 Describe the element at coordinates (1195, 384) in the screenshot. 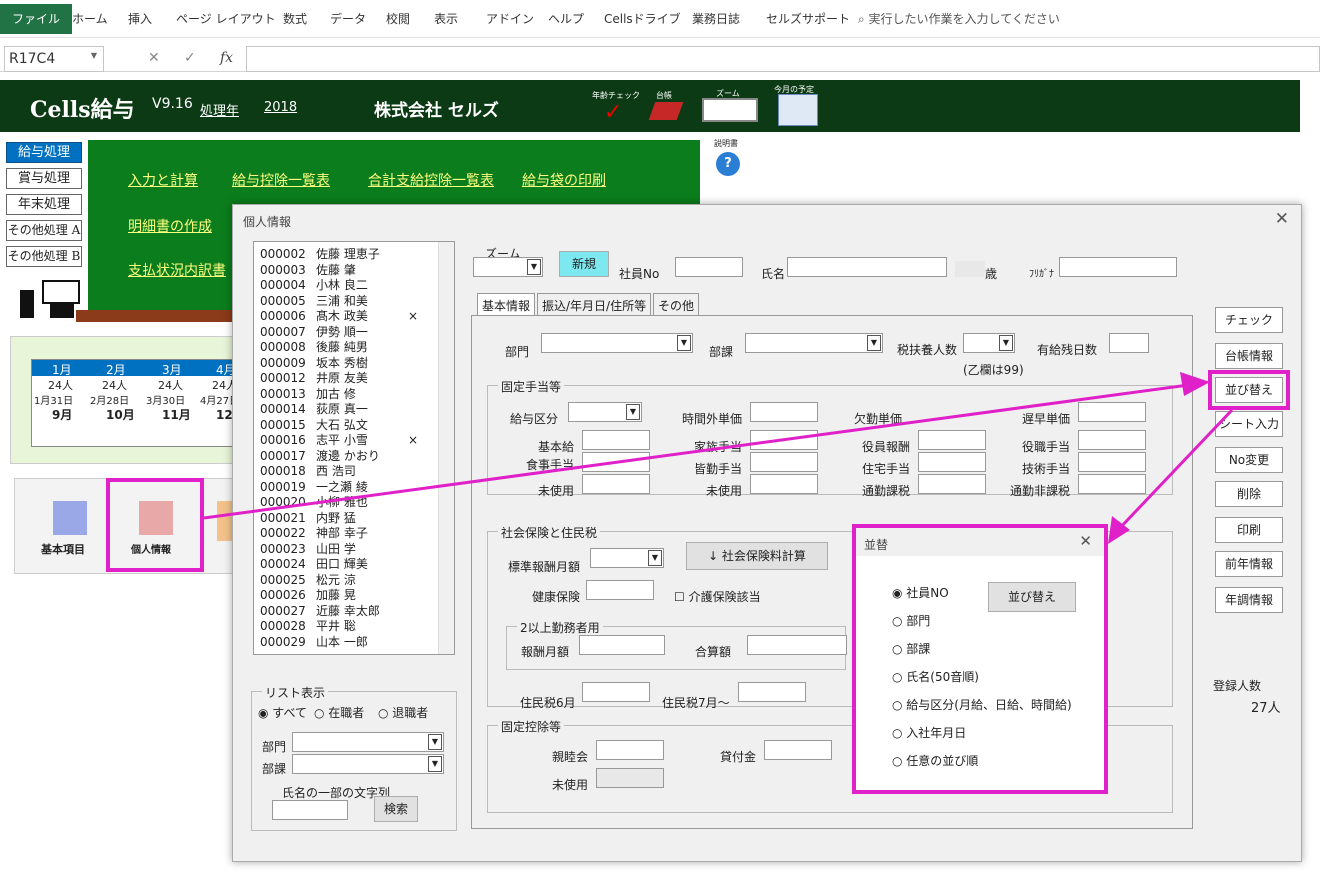

I see `arrowhead` at that location.